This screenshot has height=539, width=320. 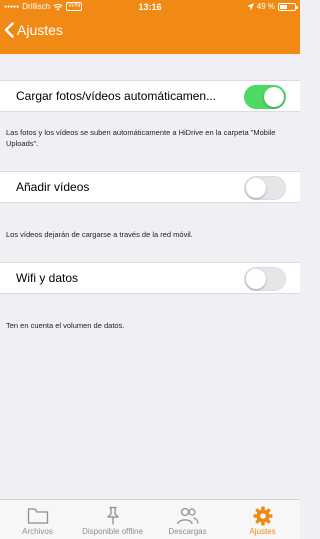 I want to click on toggle-wifi-data, so click(x=265, y=279).